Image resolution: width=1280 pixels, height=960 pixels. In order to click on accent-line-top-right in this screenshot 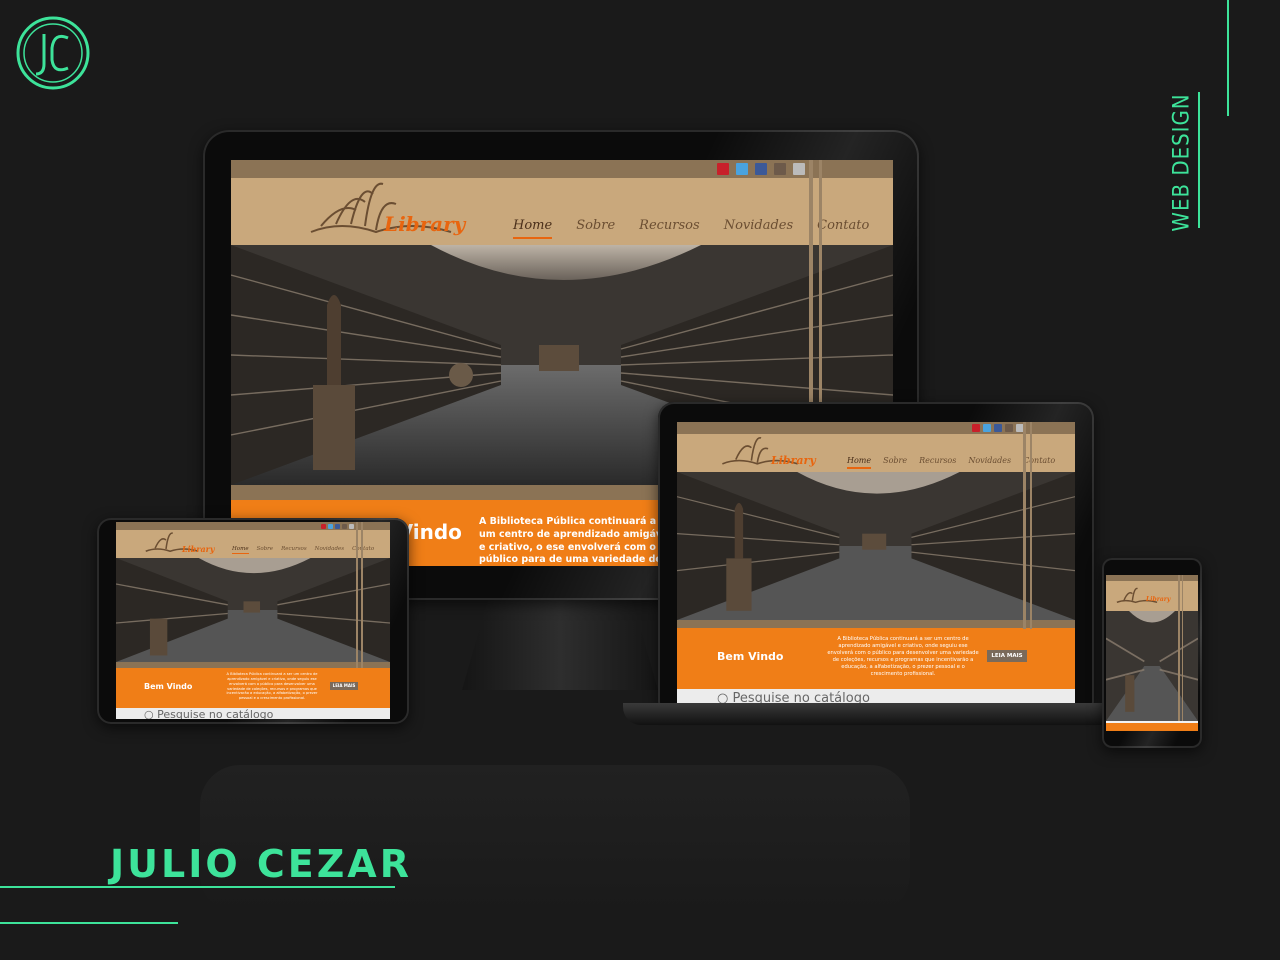, I will do `click(1228, 58)`.